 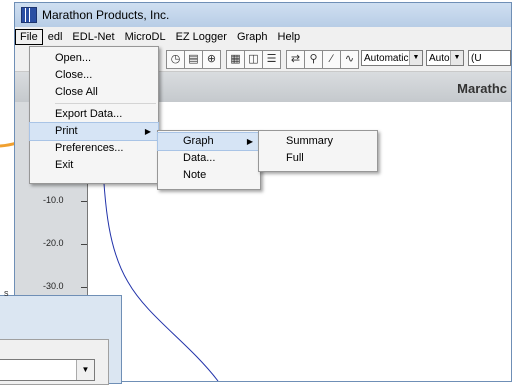 I want to click on menu-edl: edl, so click(x=55, y=37).